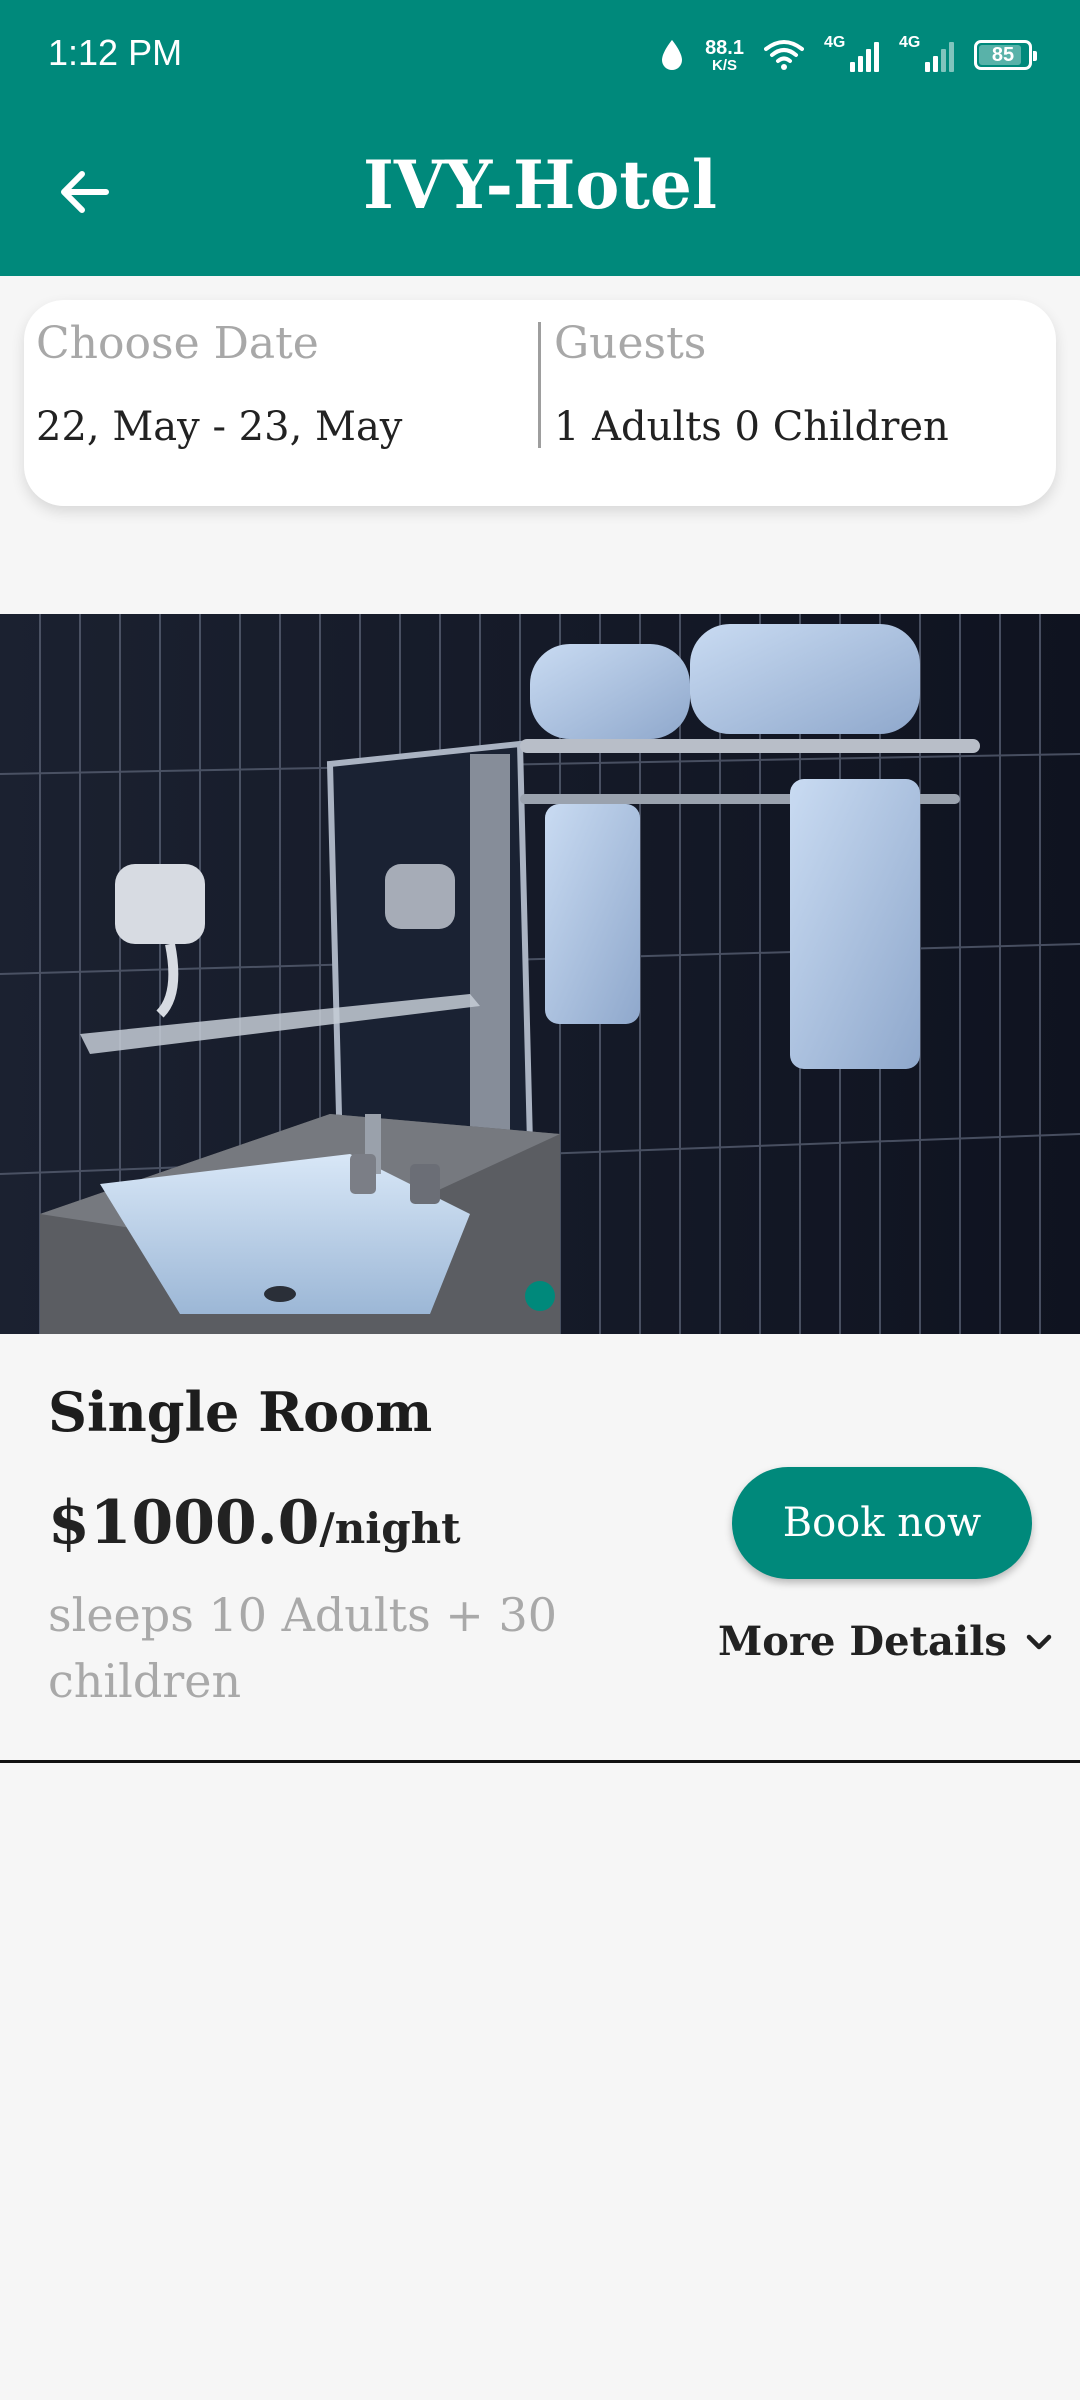 Image resolution: width=1080 pixels, height=2400 pixels. What do you see at coordinates (115, 52) in the screenshot?
I see `status-time: 1:12 PM` at bounding box center [115, 52].